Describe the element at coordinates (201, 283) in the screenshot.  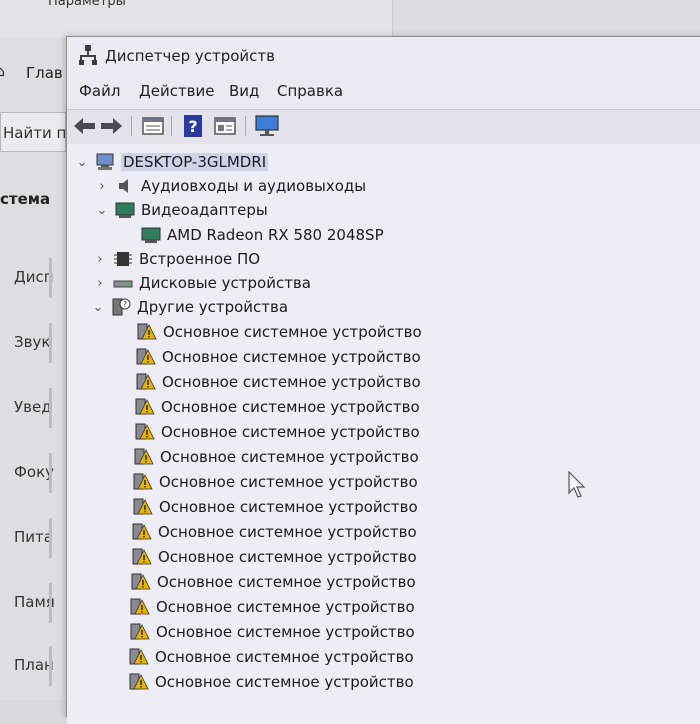
I see `tree-category-disks: › Дисковые устройства` at that location.